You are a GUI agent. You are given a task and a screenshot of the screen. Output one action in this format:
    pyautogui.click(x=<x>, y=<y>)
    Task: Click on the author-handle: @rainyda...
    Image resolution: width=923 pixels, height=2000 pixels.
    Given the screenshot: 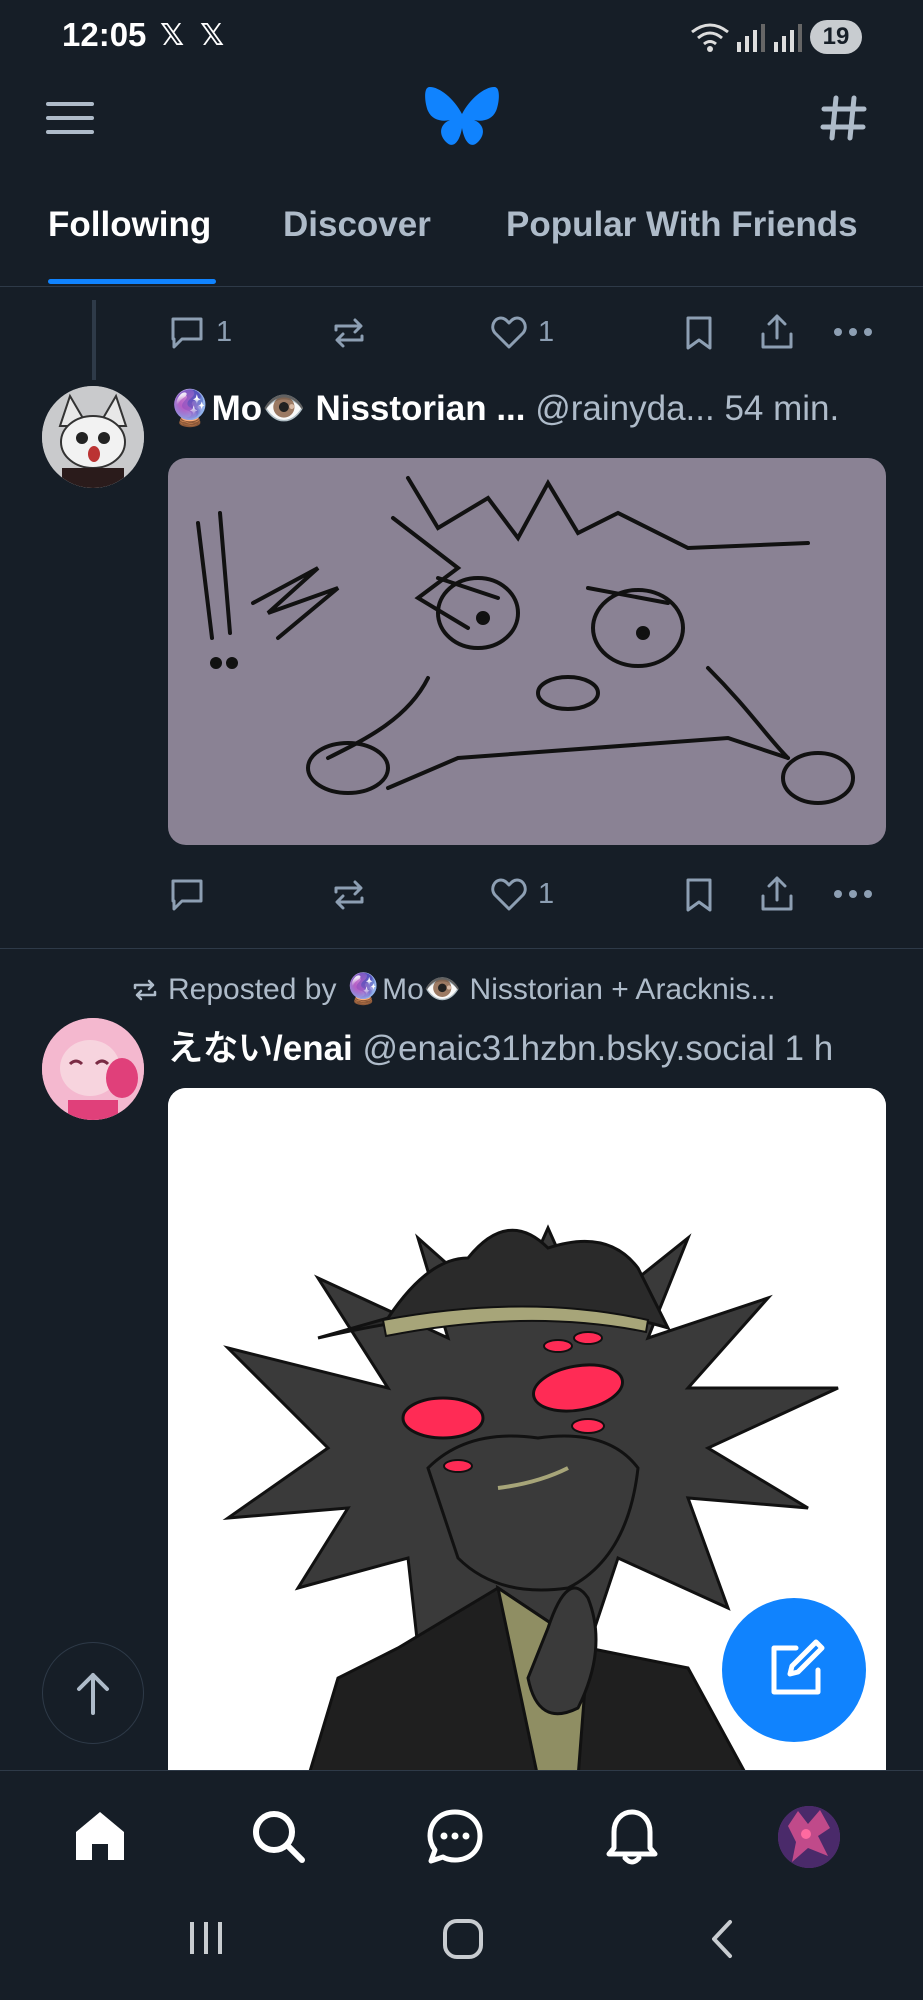 What is the action you would take?
    pyautogui.click(x=620, y=408)
    